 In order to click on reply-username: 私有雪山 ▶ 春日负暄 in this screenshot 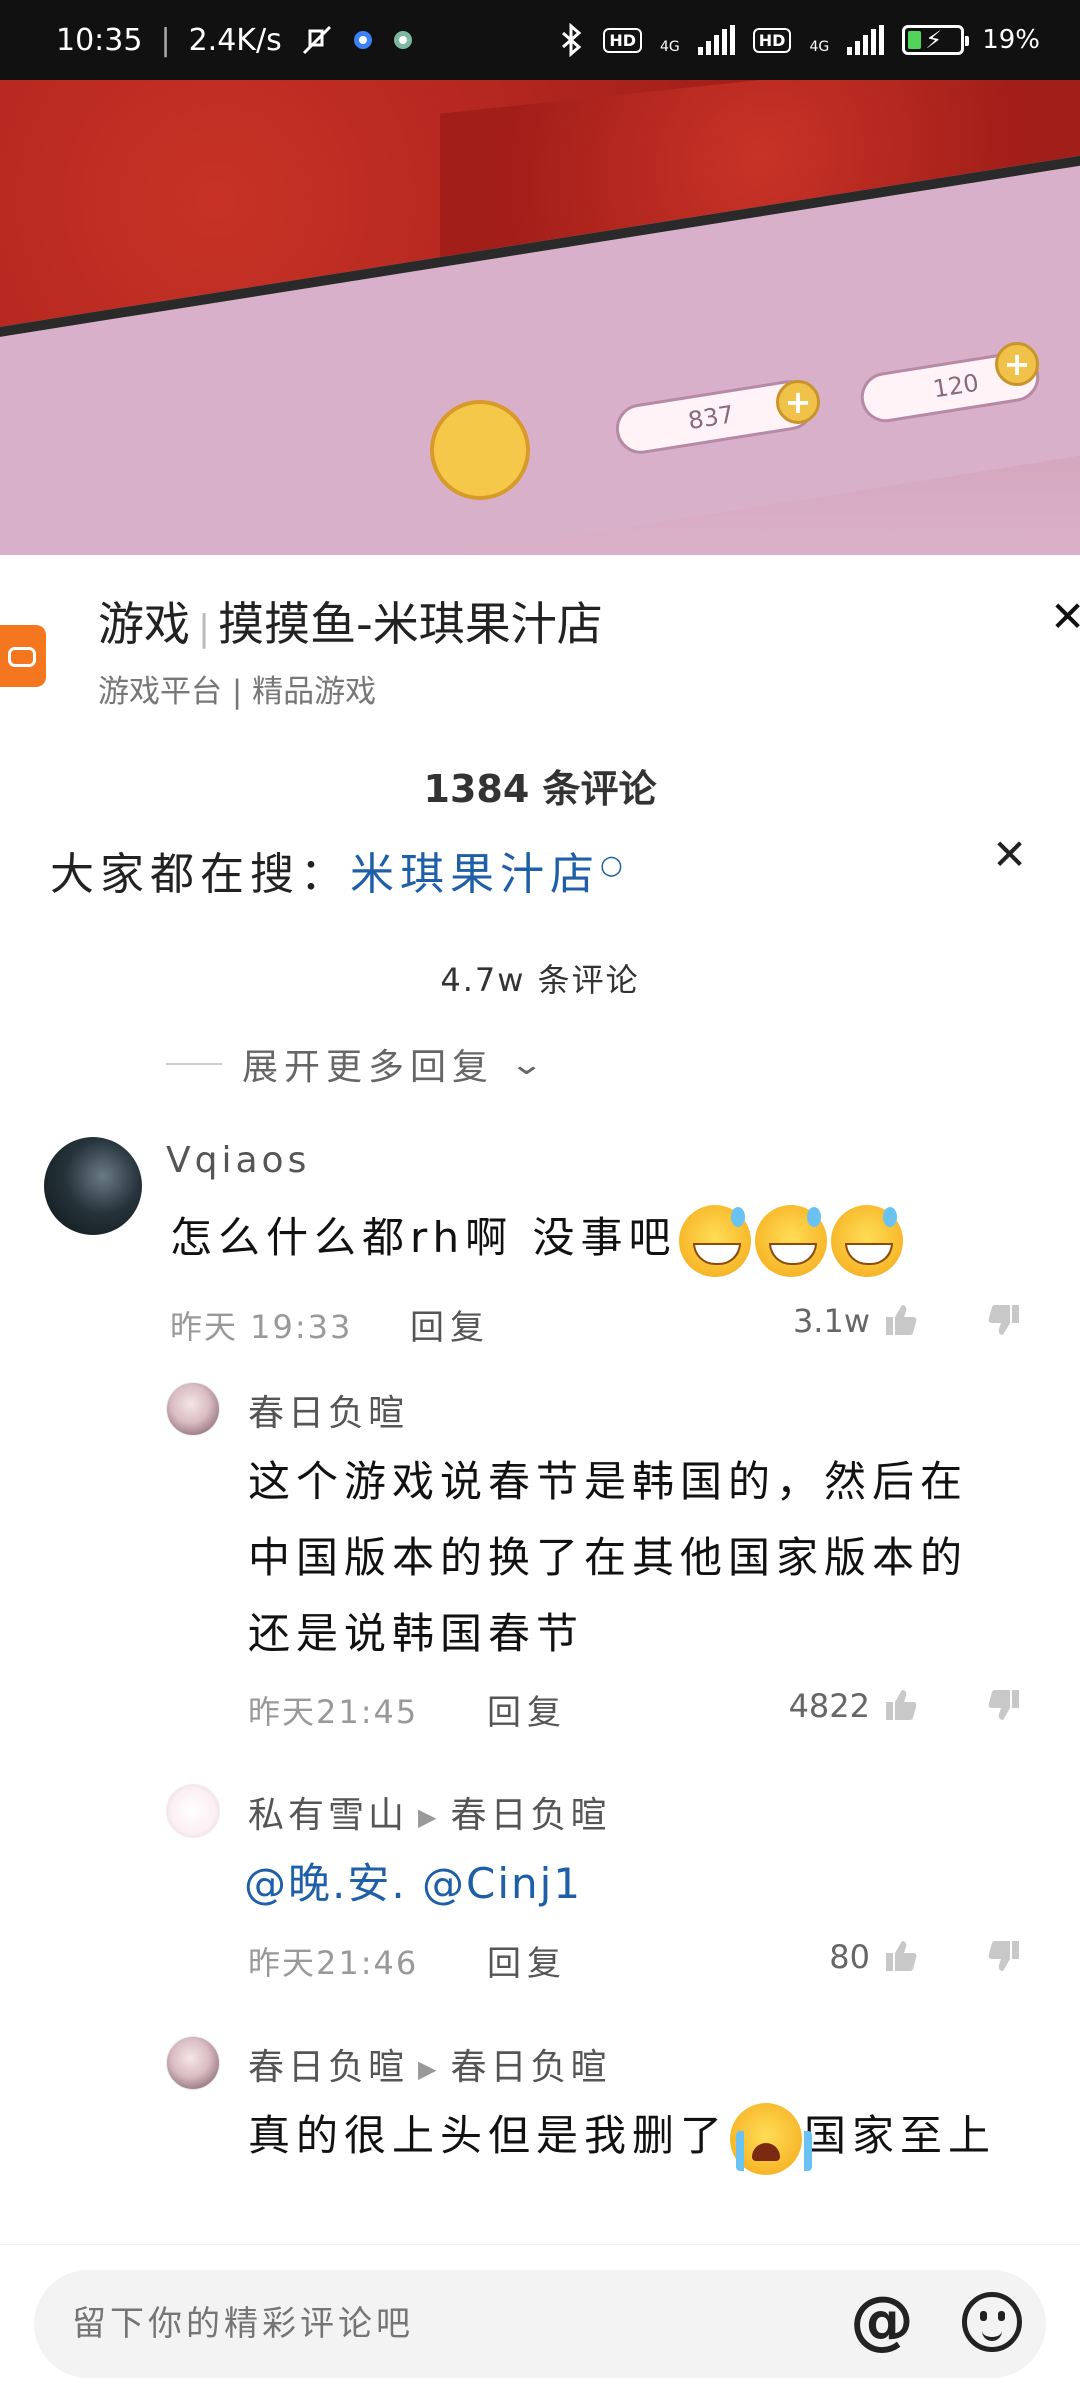, I will do `click(429, 1812)`.